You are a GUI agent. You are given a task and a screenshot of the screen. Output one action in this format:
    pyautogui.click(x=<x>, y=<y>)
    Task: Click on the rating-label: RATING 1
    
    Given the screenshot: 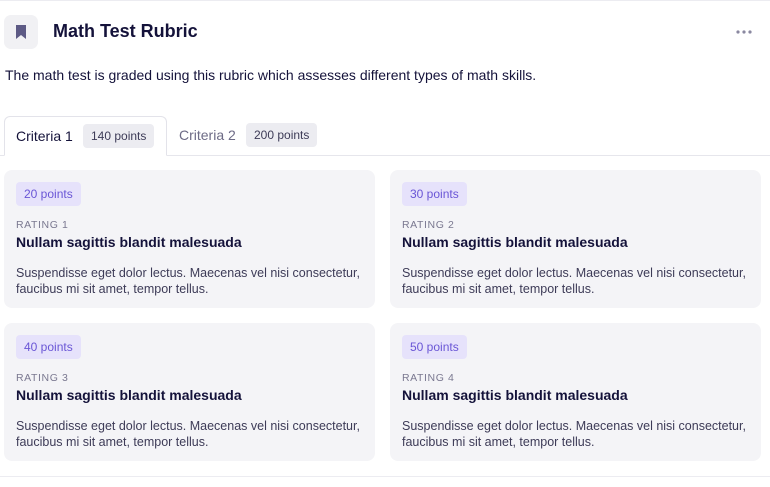 What is the action you would take?
    pyautogui.click(x=42, y=225)
    